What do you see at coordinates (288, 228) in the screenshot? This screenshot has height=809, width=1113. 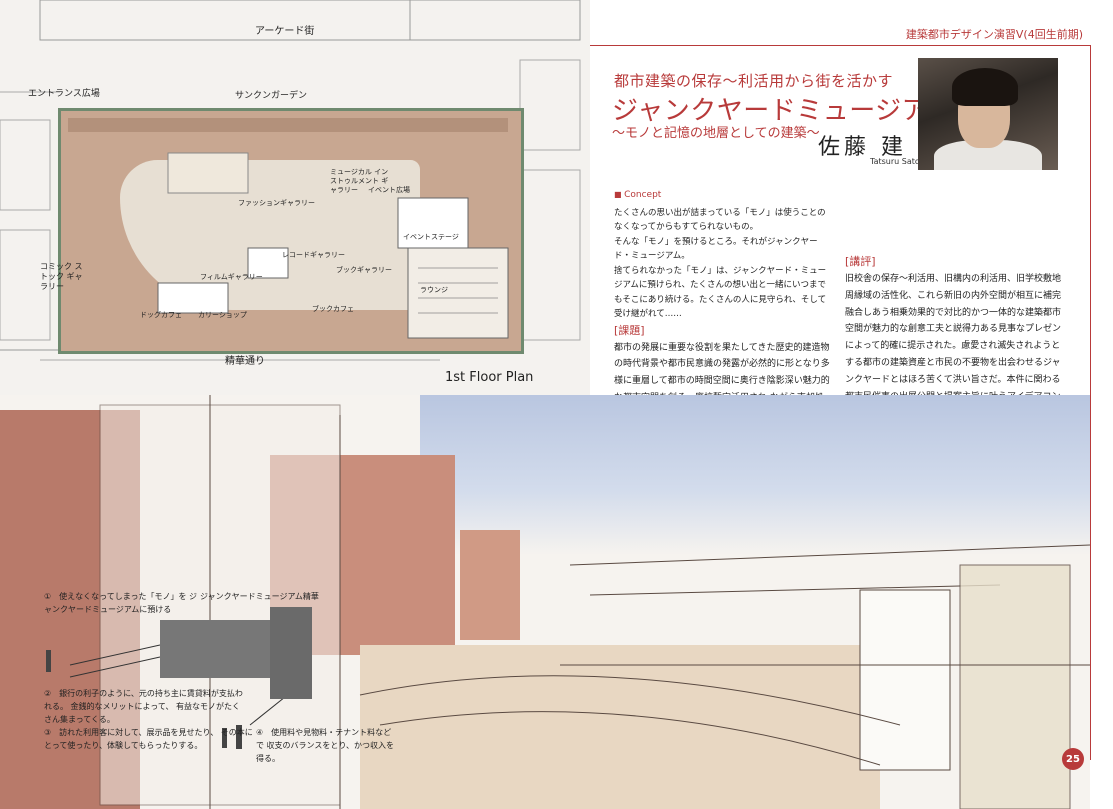 I see `plan-details` at bounding box center [288, 228].